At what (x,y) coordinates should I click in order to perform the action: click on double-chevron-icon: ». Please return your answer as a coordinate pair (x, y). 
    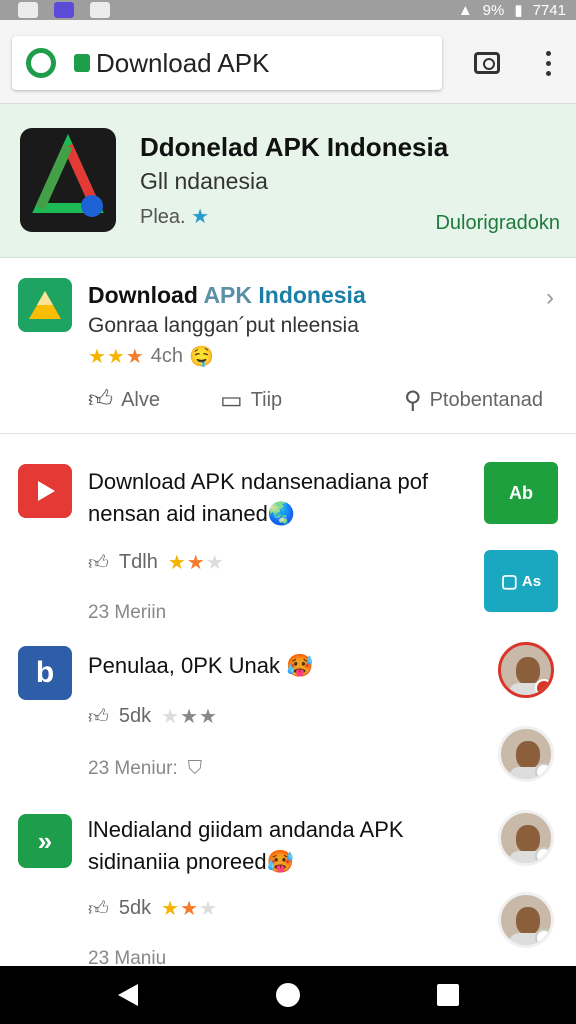
    Looking at the image, I should click on (45, 840).